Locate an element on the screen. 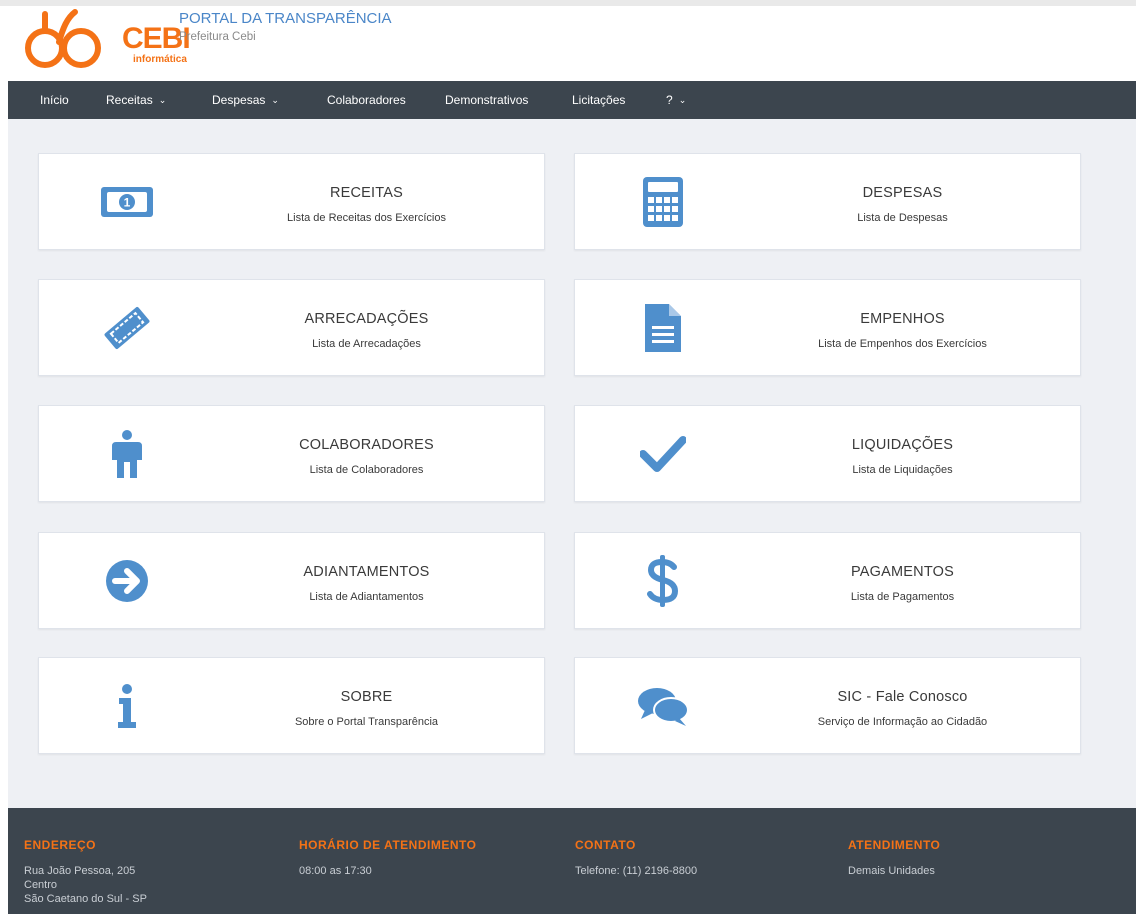 The height and width of the screenshot is (914, 1136). card-description: Lista de Liquidações is located at coordinates (902, 470).